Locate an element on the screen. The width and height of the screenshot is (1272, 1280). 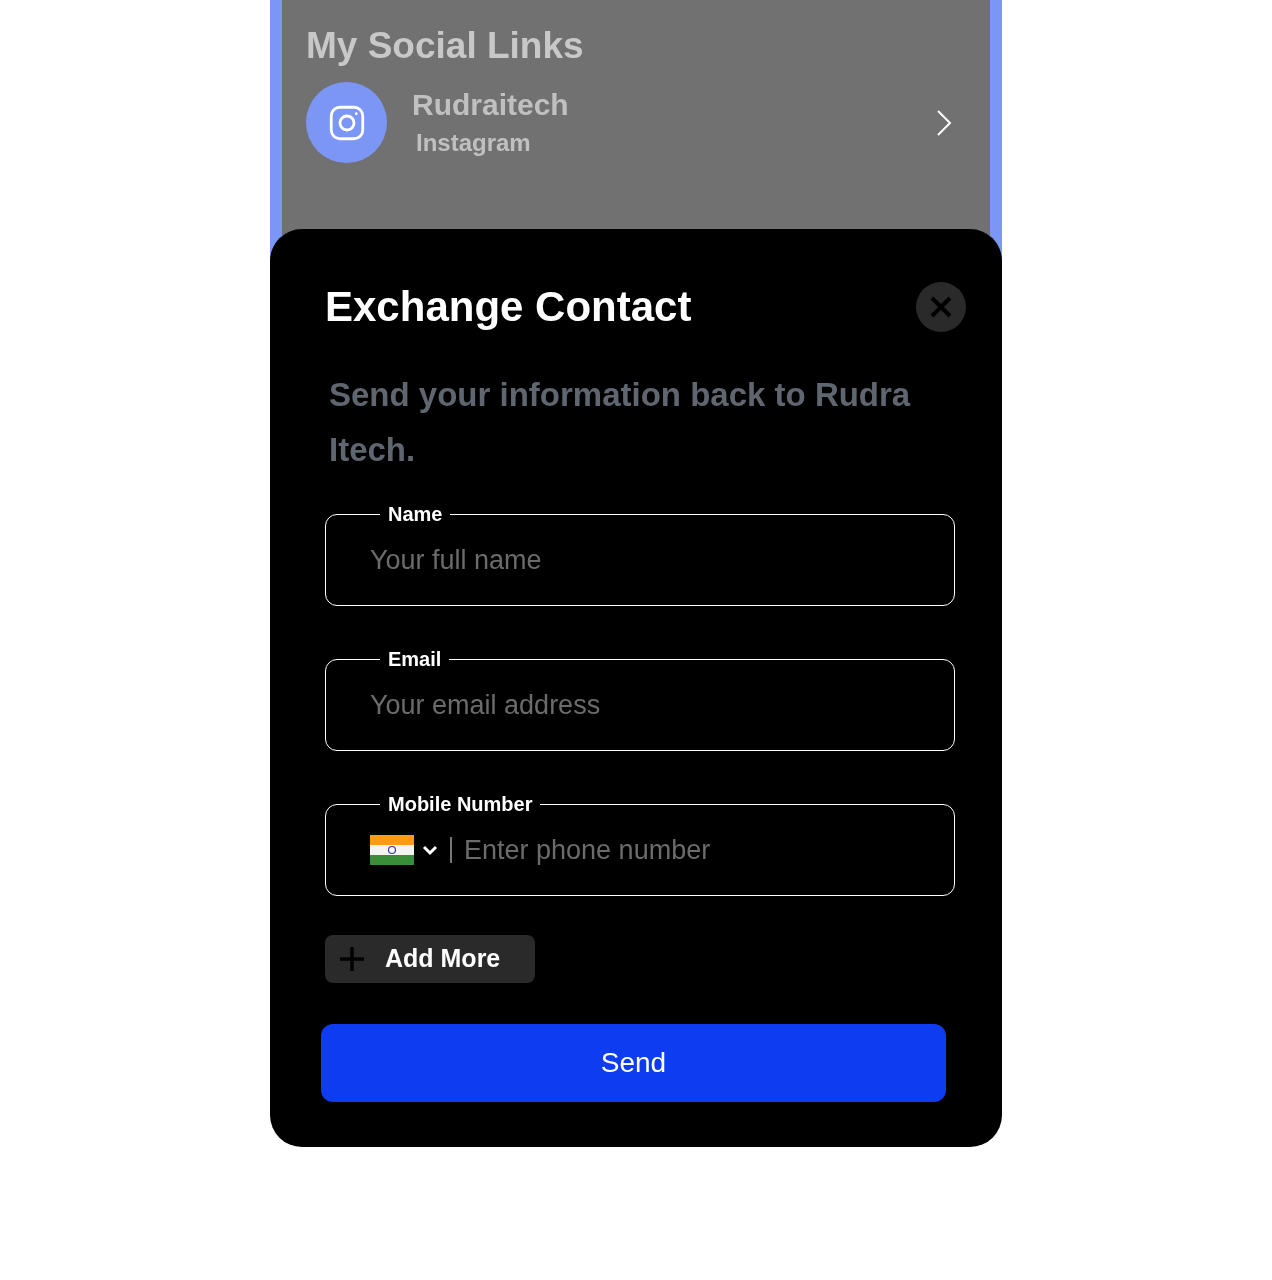
input-field: Your email address is located at coordinates (654, 705).